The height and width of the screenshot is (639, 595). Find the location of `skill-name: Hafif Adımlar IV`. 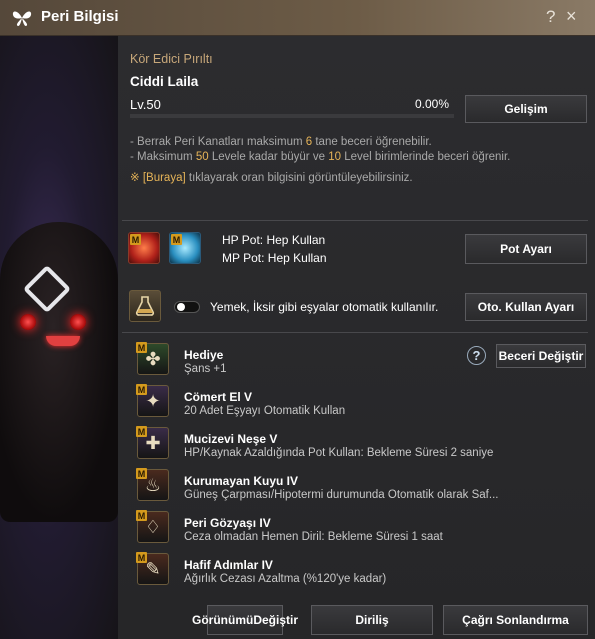

skill-name: Hafif Adımlar IV is located at coordinates (228, 565).